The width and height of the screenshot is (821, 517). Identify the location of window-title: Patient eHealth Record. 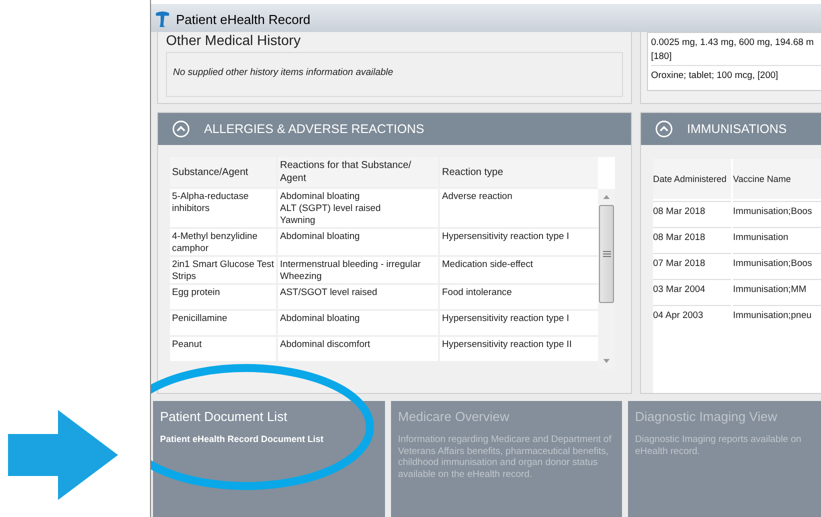
(243, 19).